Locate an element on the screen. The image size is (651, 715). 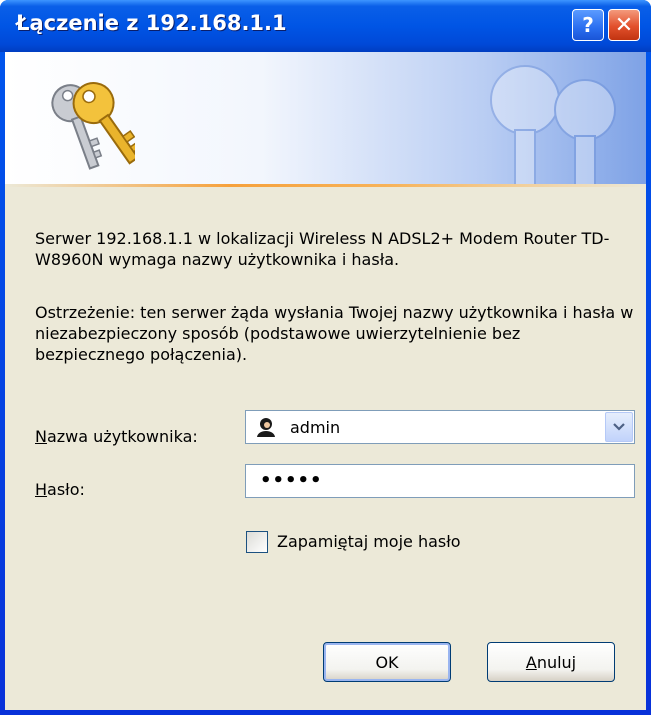
close-icon: ✕ is located at coordinates (624, 25).